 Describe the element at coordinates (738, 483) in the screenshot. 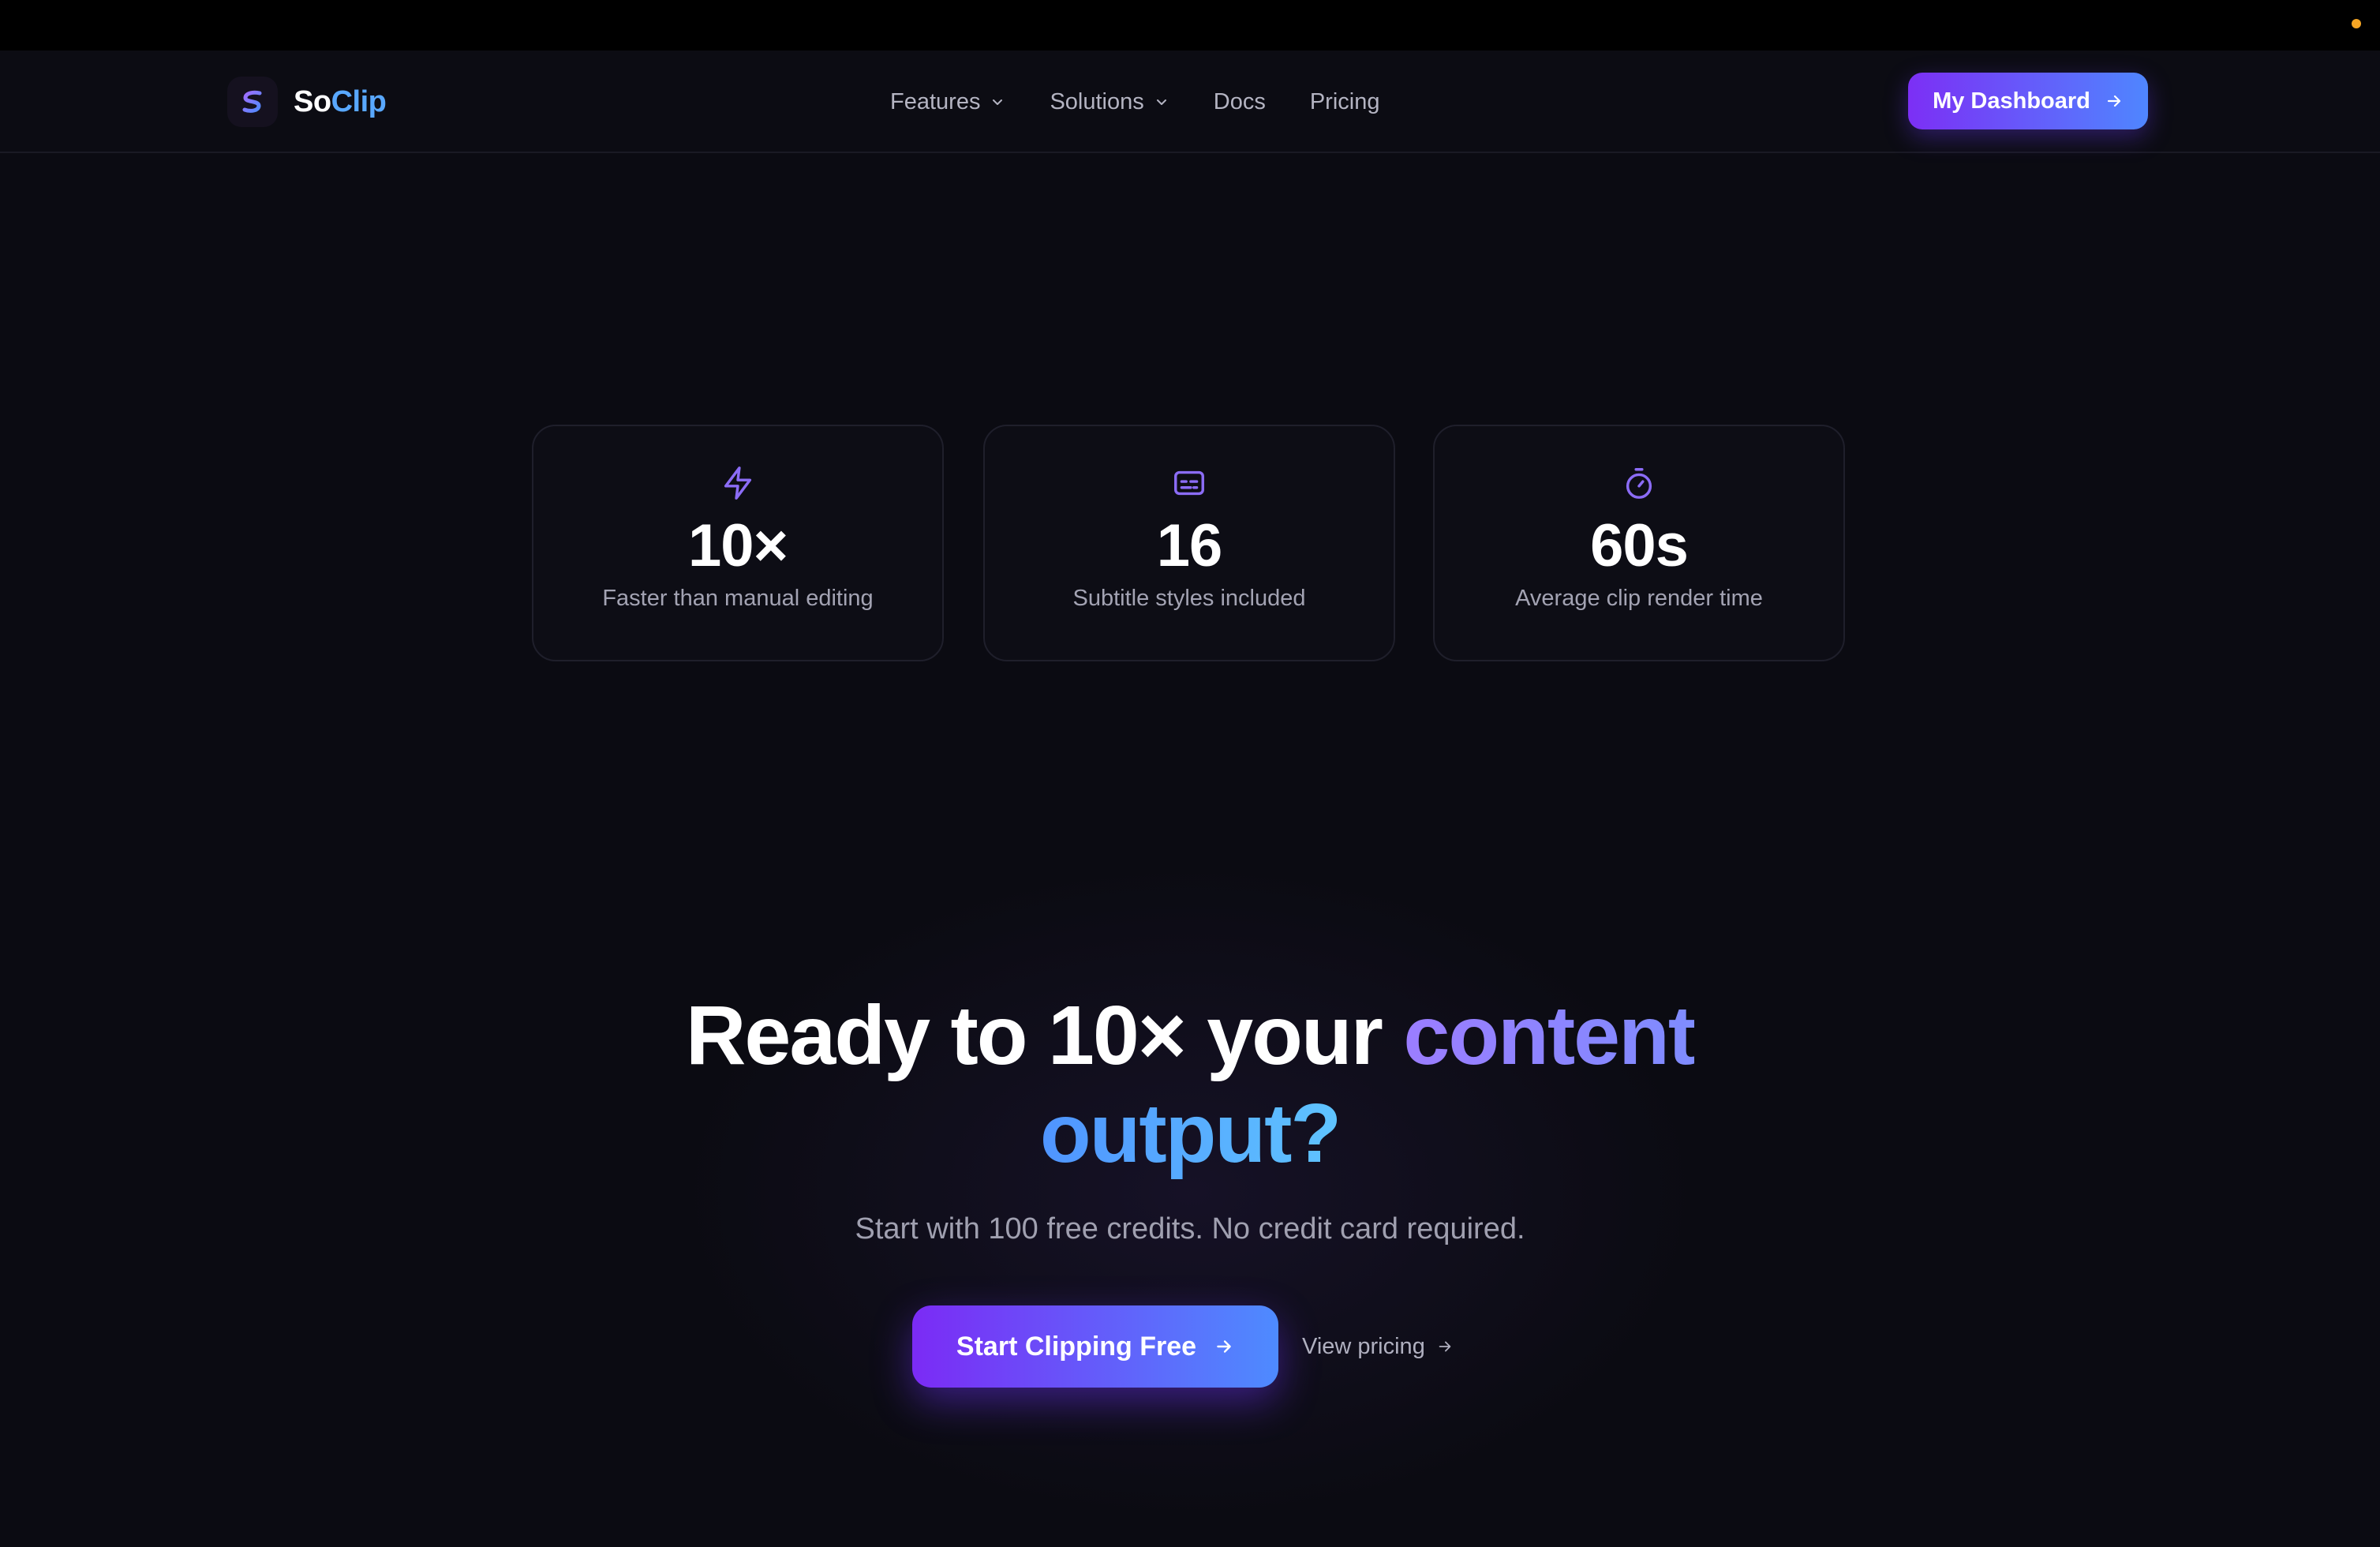

I see `lightning-icon` at that location.